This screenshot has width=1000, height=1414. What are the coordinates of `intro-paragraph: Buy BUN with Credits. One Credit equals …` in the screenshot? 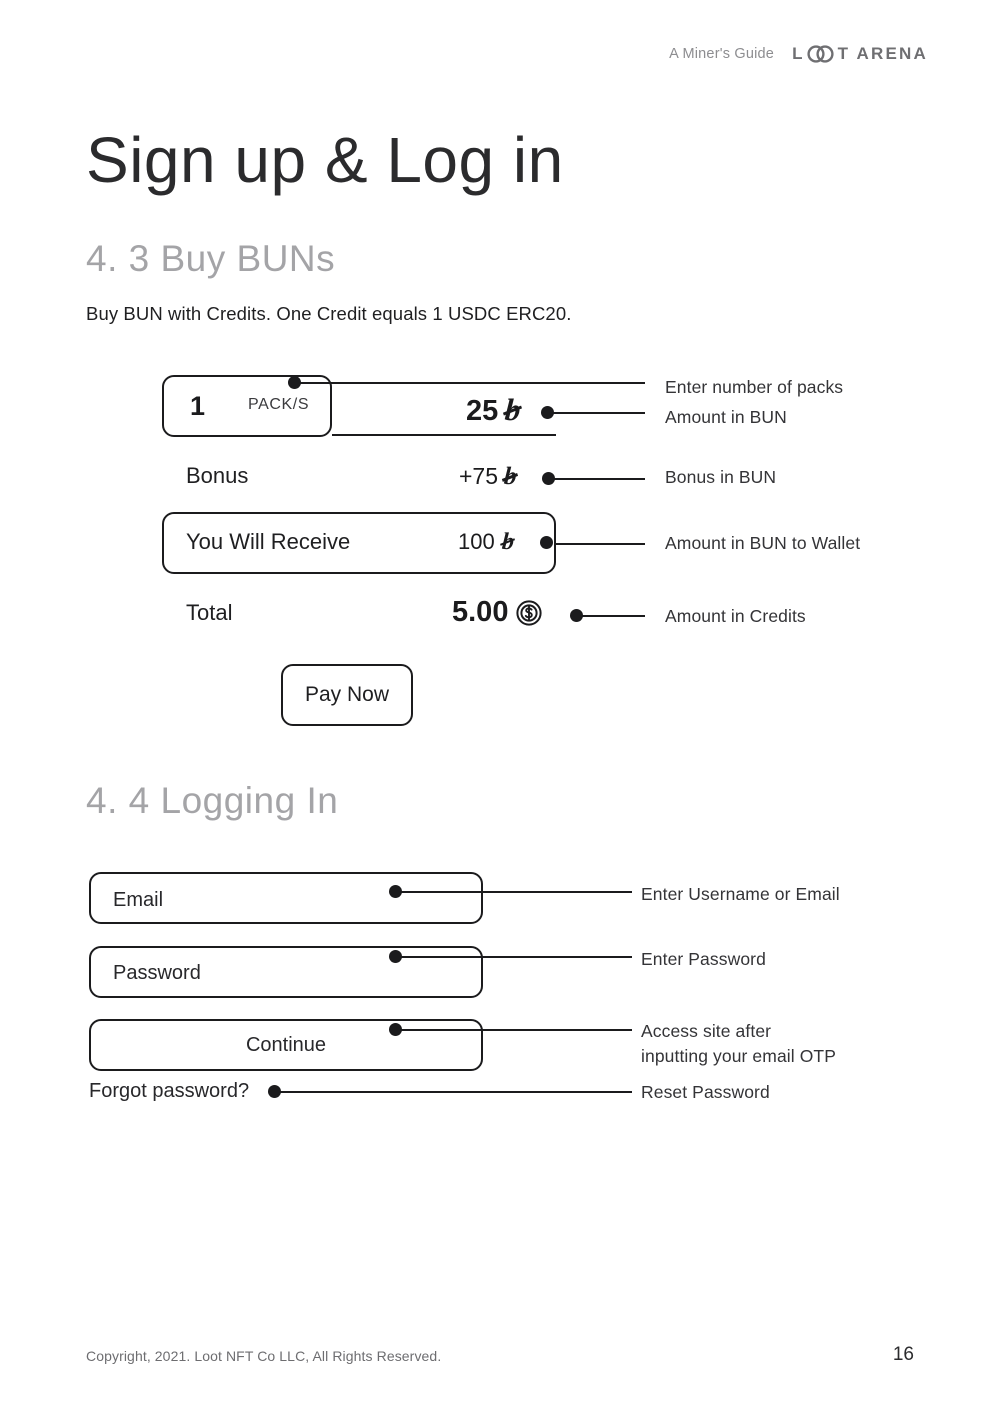 It's located at (329, 313).